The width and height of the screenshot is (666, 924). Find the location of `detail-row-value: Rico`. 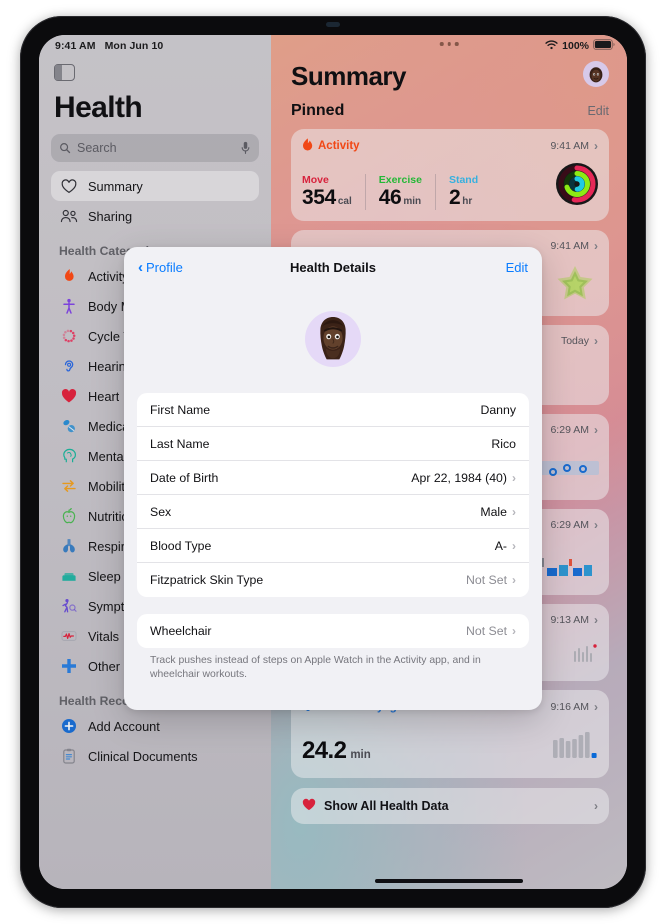

detail-row-value: Rico is located at coordinates (503, 443).